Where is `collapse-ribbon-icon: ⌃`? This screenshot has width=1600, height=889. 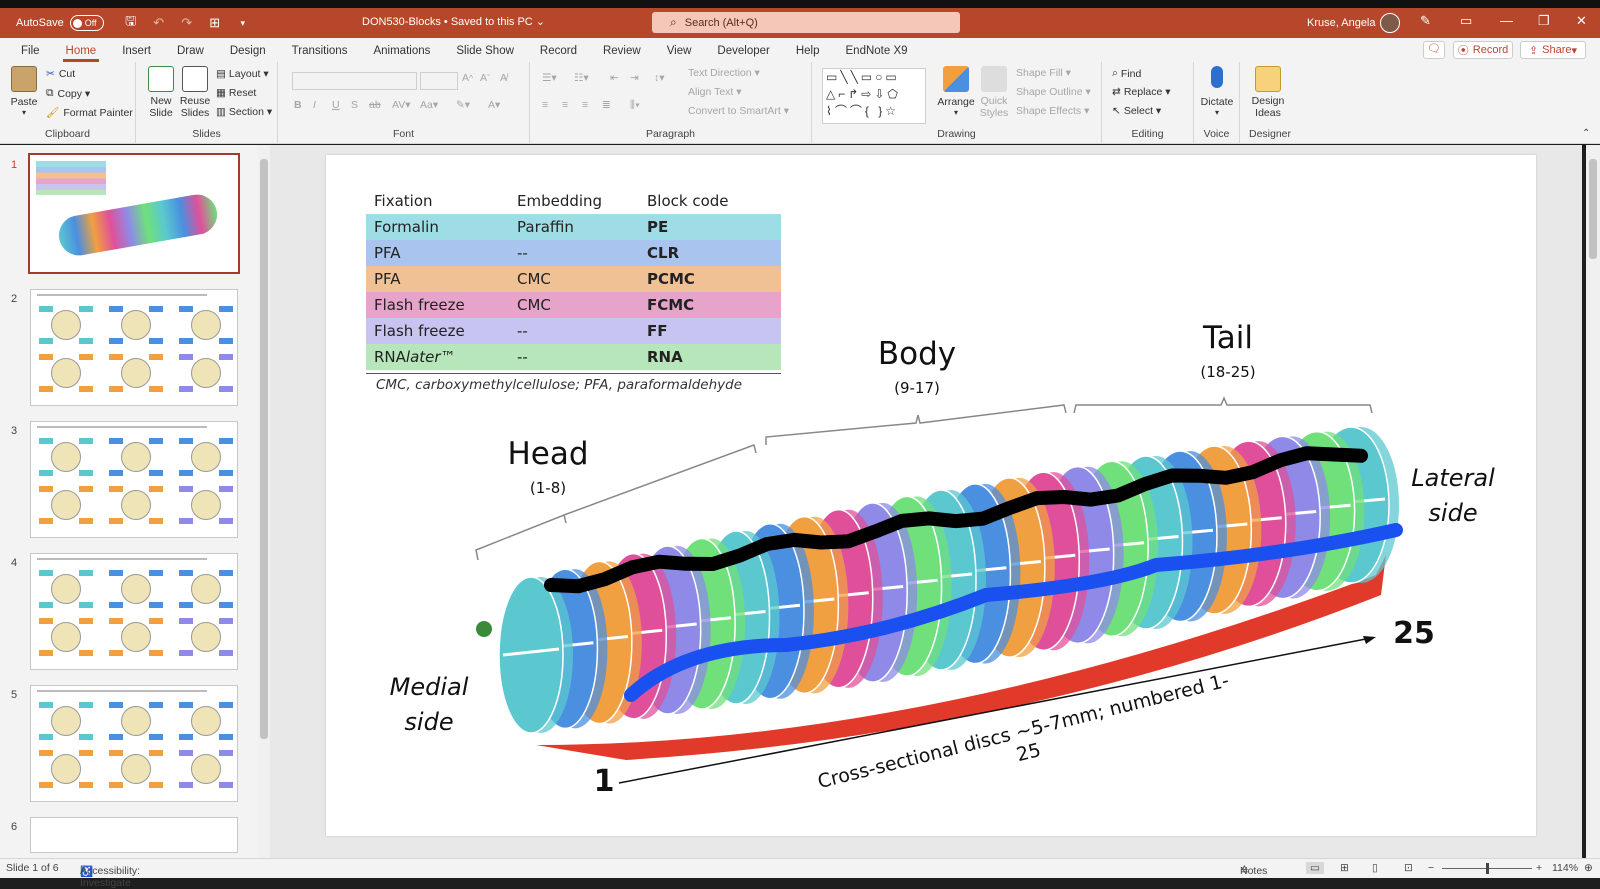
collapse-ribbon-icon: ⌃ is located at coordinates (1586, 133).